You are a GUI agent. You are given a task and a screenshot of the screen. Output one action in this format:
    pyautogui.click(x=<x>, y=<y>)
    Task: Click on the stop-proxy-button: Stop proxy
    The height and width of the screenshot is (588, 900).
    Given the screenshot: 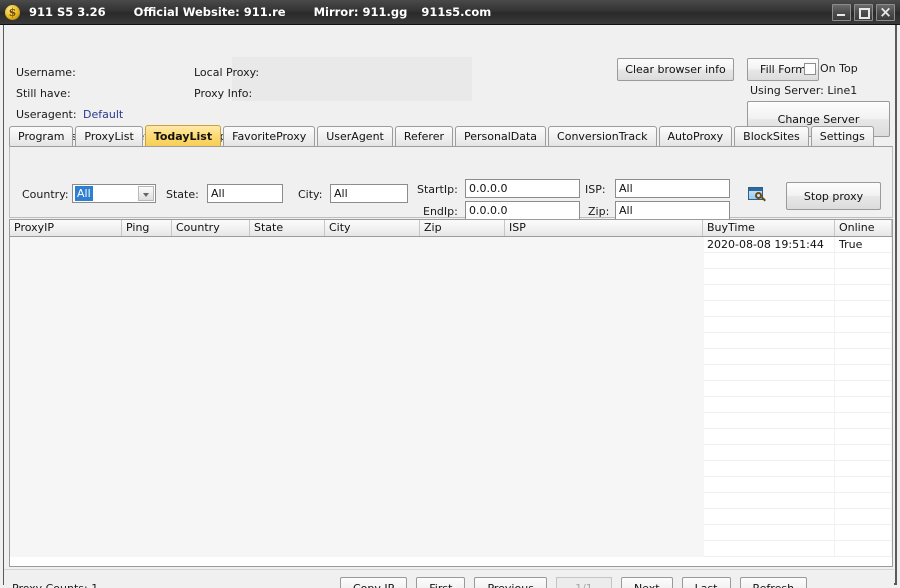 What is the action you would take?
    pyautogui.click(x=833, y=196)
    